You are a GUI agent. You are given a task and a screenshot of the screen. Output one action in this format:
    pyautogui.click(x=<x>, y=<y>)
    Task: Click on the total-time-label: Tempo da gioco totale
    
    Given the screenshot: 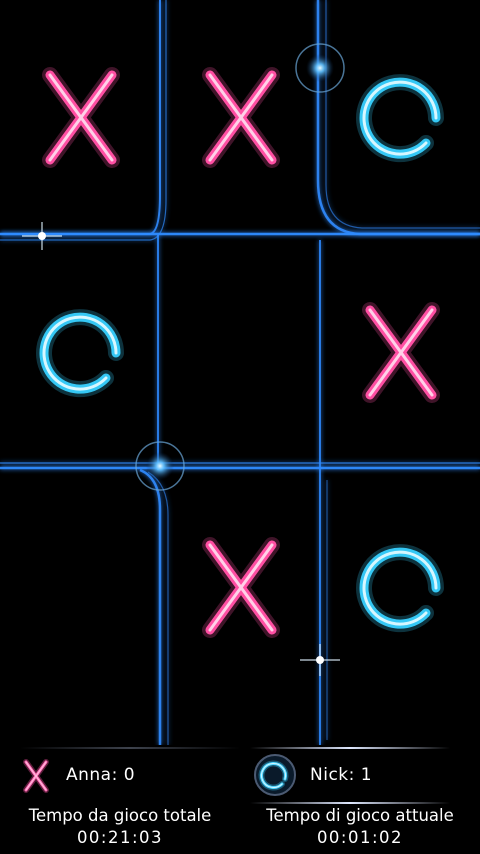 What is the action you would take?
    pyautogui.click(x=120, y=815)
    